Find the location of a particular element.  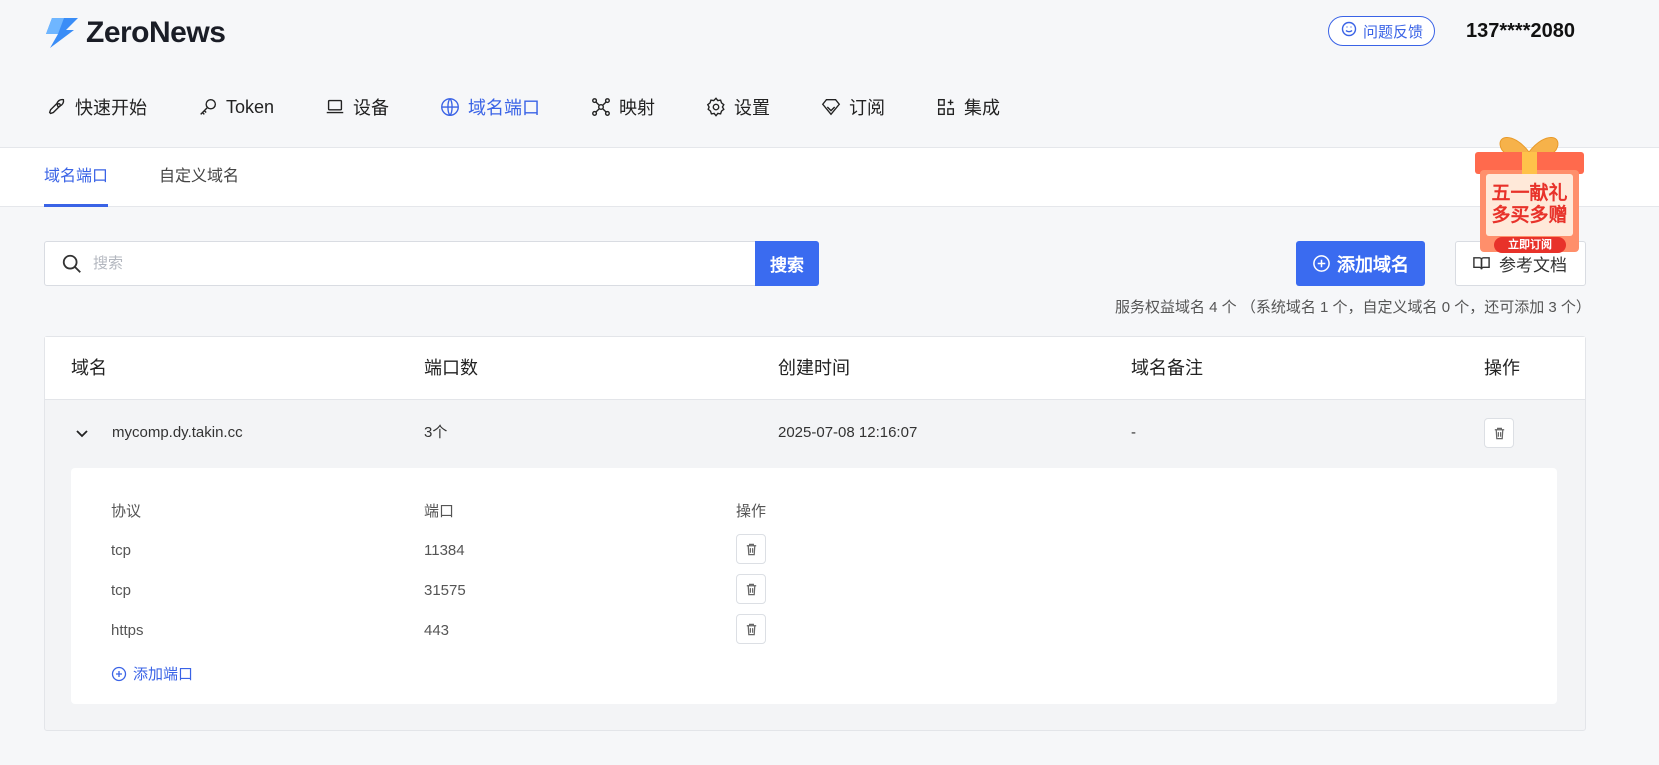

table-header: 域名 端口数 创建时间 域名备注 操作 is located at coordinates (815, 368).